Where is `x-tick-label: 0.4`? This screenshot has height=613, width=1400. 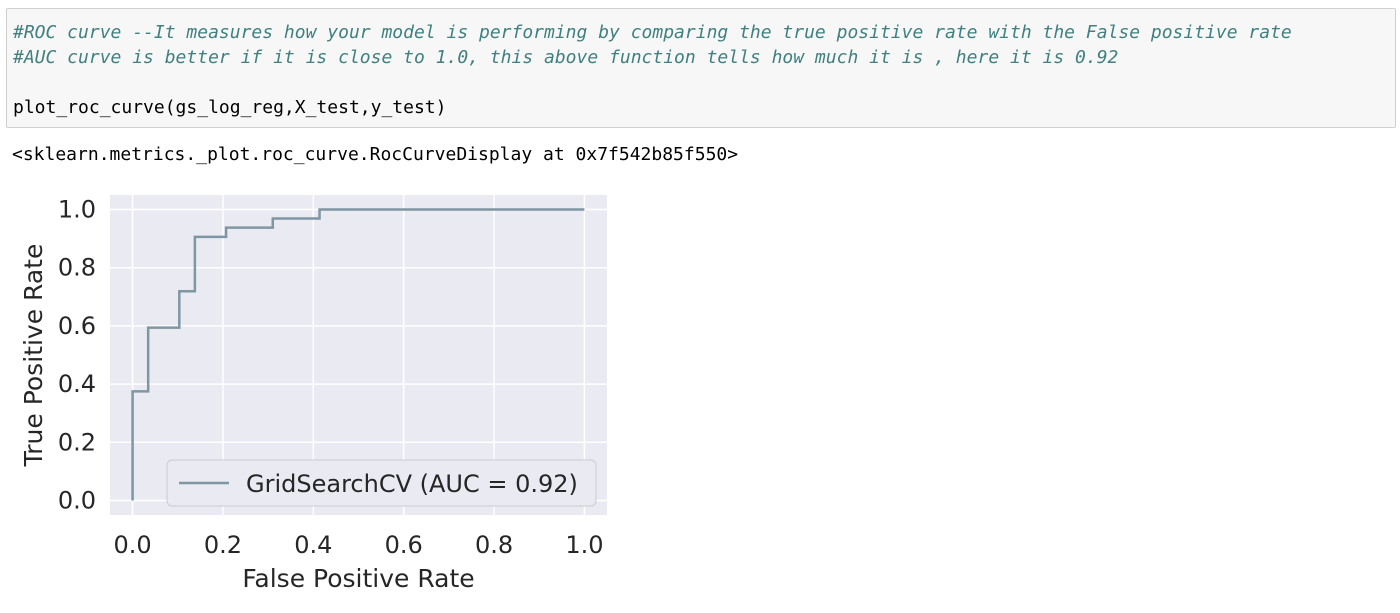
x-tick-label: 0.4 is located at coordinates (313, 545).